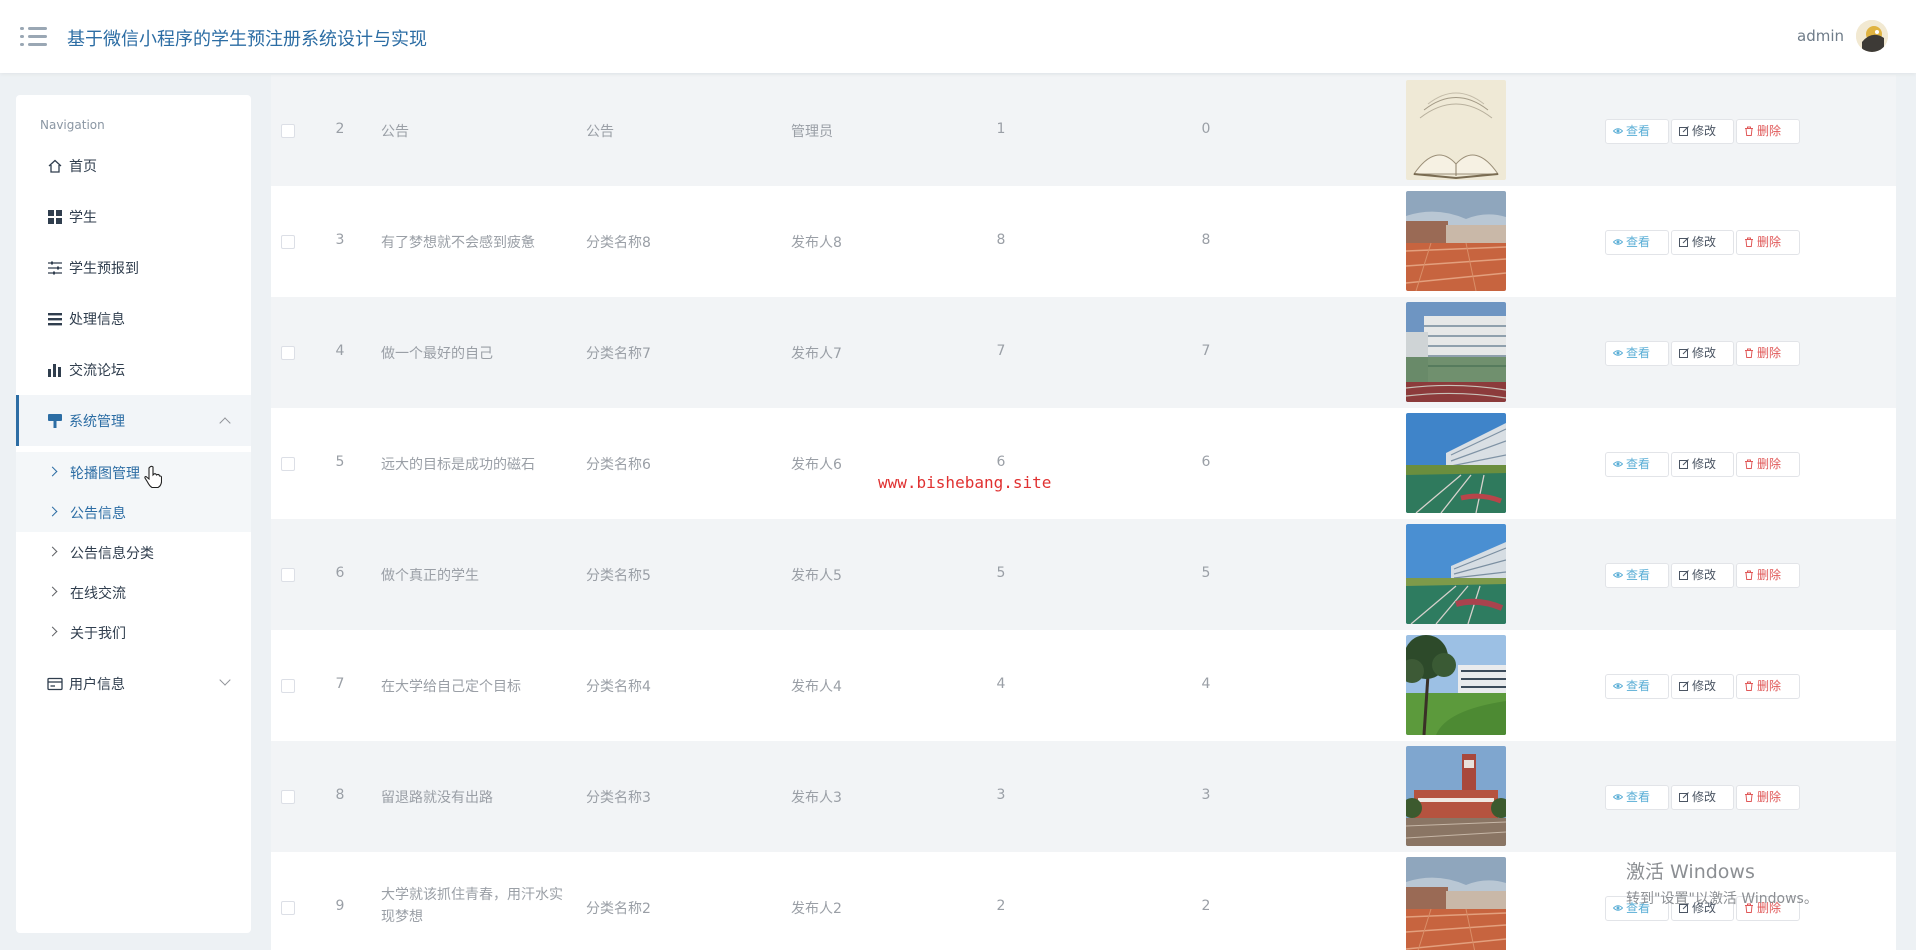  Describe the element at coordinates (1083, 130) in the screenshot. I see `table-row: 2 公告 公告 管理员 1 0 查看 修改 删除` at that location.